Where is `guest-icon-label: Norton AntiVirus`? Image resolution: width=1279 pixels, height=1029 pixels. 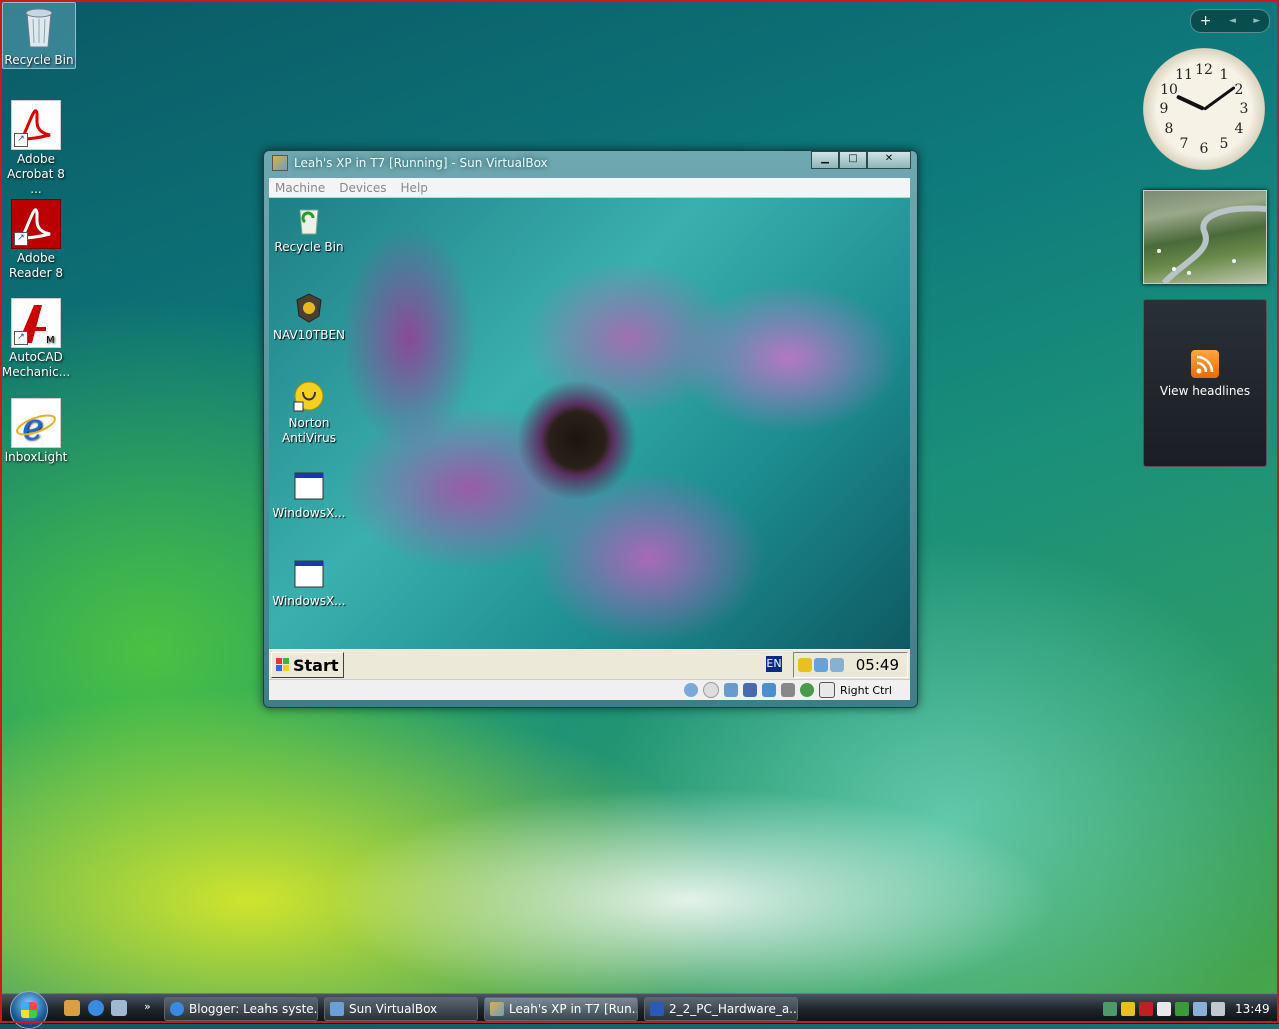 guest-icon-label: Norton AntiVirus is located at coordinates (309, 430).